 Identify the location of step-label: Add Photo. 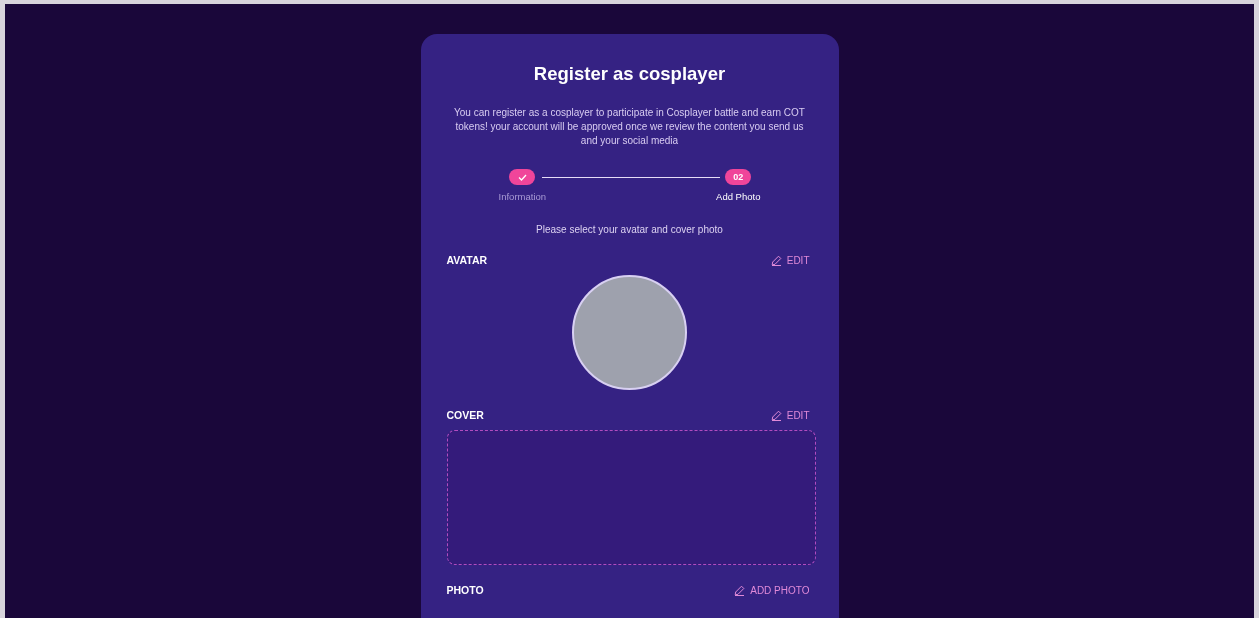
(738, 196).